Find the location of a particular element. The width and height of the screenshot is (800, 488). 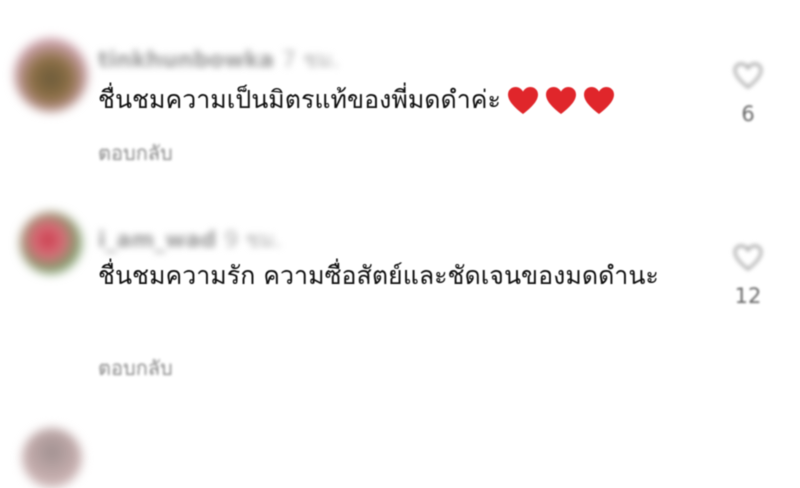

like-button: 12 is located at coordinates (748, 276).